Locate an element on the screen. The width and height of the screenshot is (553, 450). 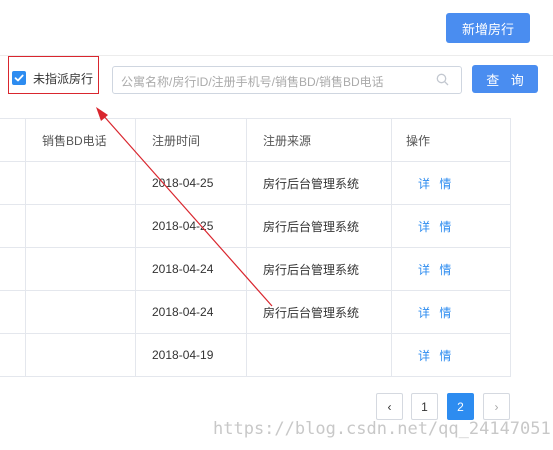
table-header-row: 销售BD电话 注册时间 注册来源 操作 is located at coordinates (255, 140).